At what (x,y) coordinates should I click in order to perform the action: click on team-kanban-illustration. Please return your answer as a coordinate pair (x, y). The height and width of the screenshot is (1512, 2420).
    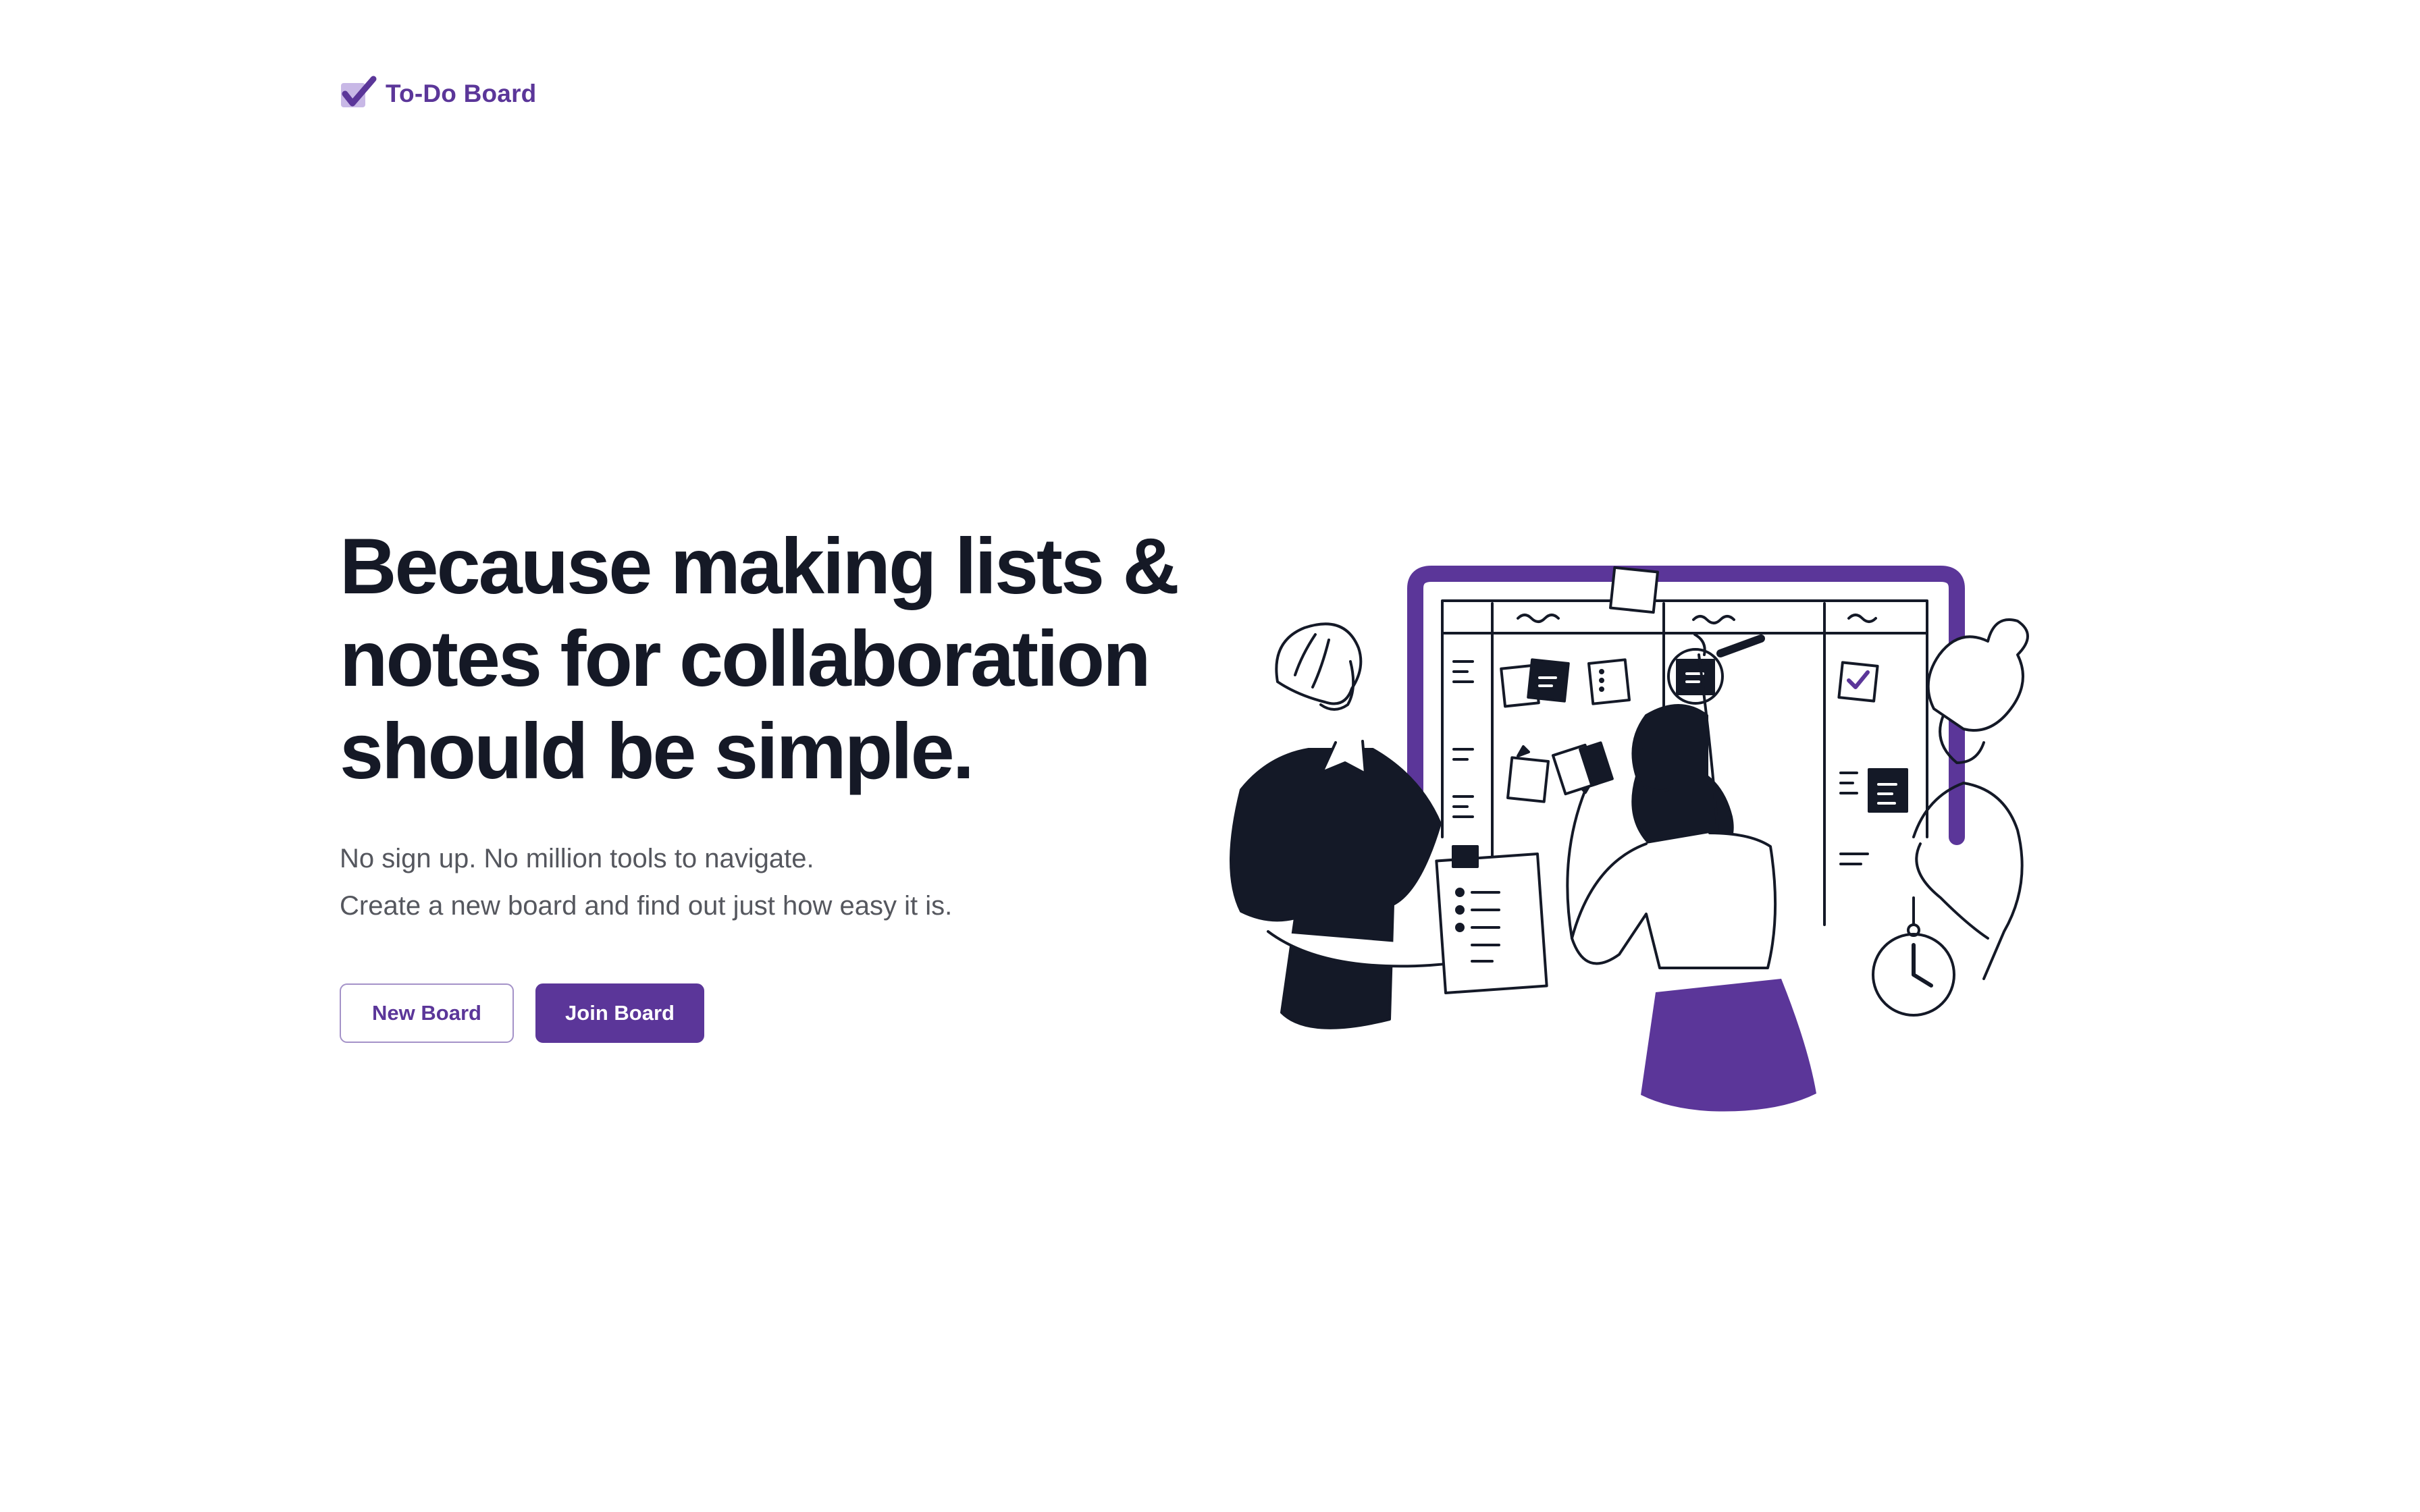
    Looking at the image, I should click on (1629, 839).